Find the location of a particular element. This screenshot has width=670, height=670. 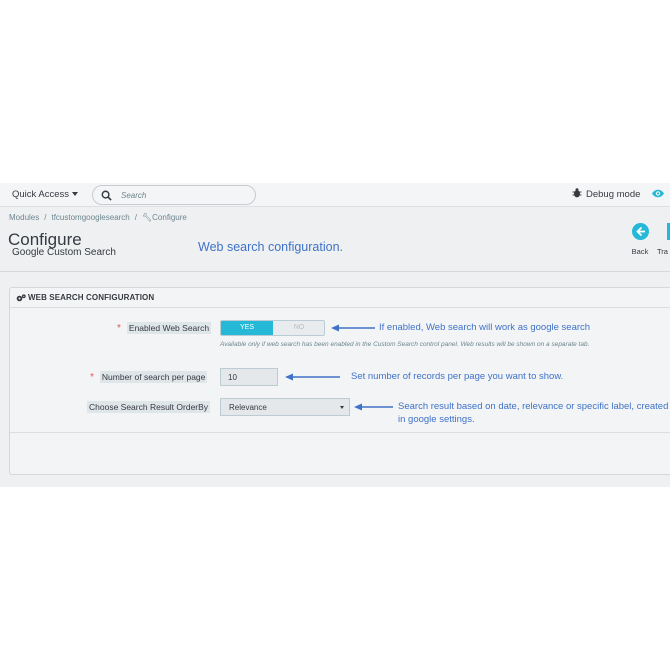

breadcrumb-item-module: tfcustomgooglesearch is located at coordinates (90, 217).